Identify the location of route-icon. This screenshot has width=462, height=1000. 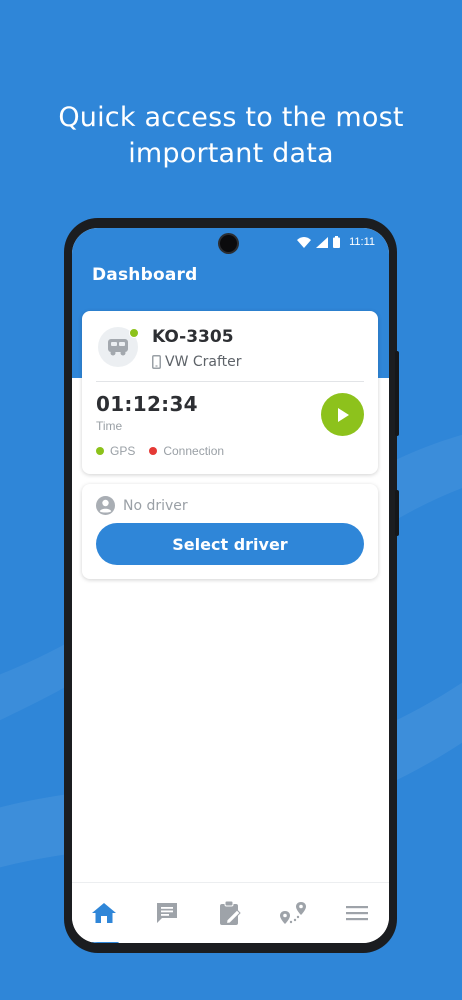
(292, 913).